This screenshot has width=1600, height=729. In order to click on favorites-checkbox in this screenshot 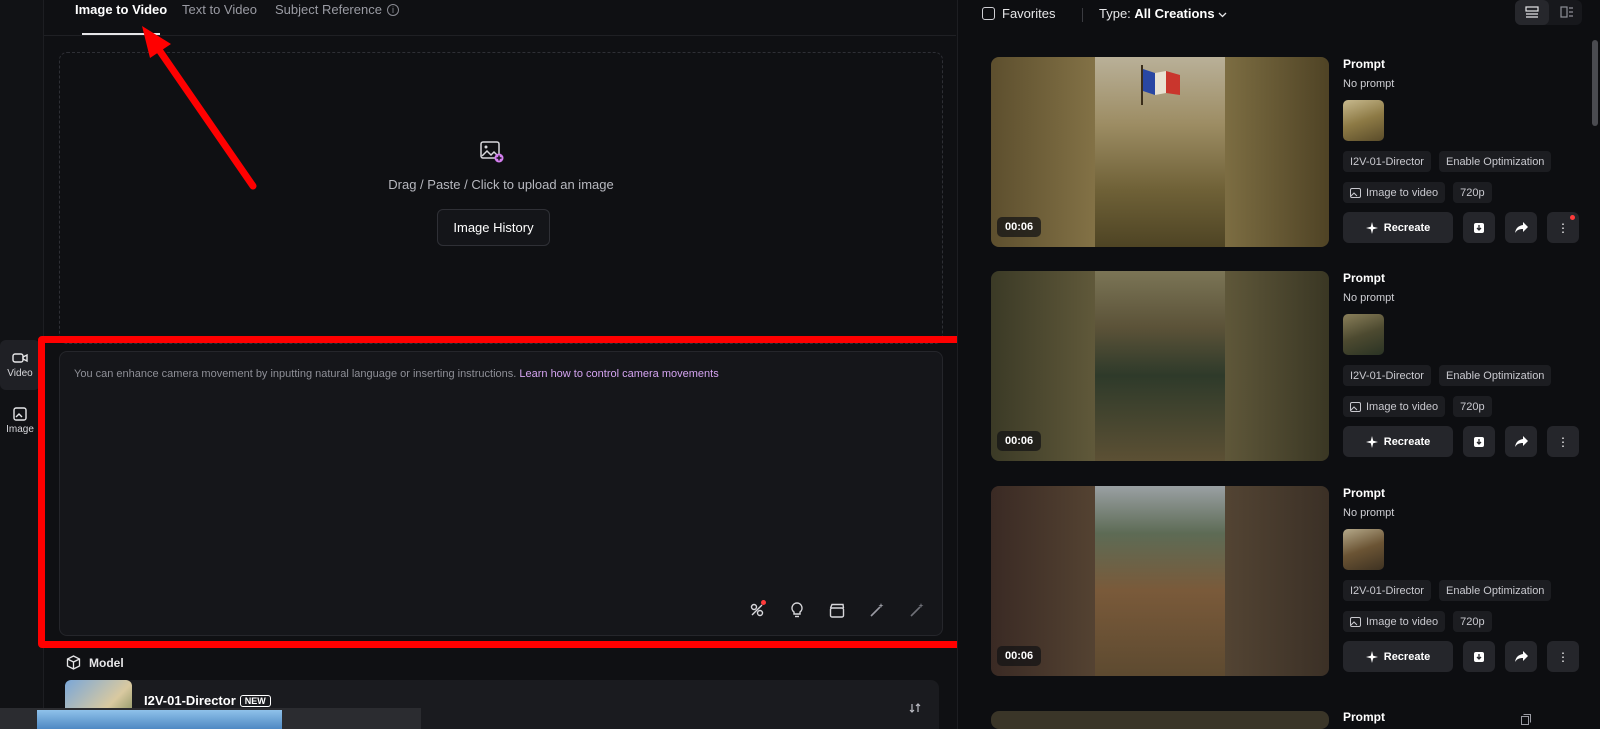, I will do `click(988, 13)`.